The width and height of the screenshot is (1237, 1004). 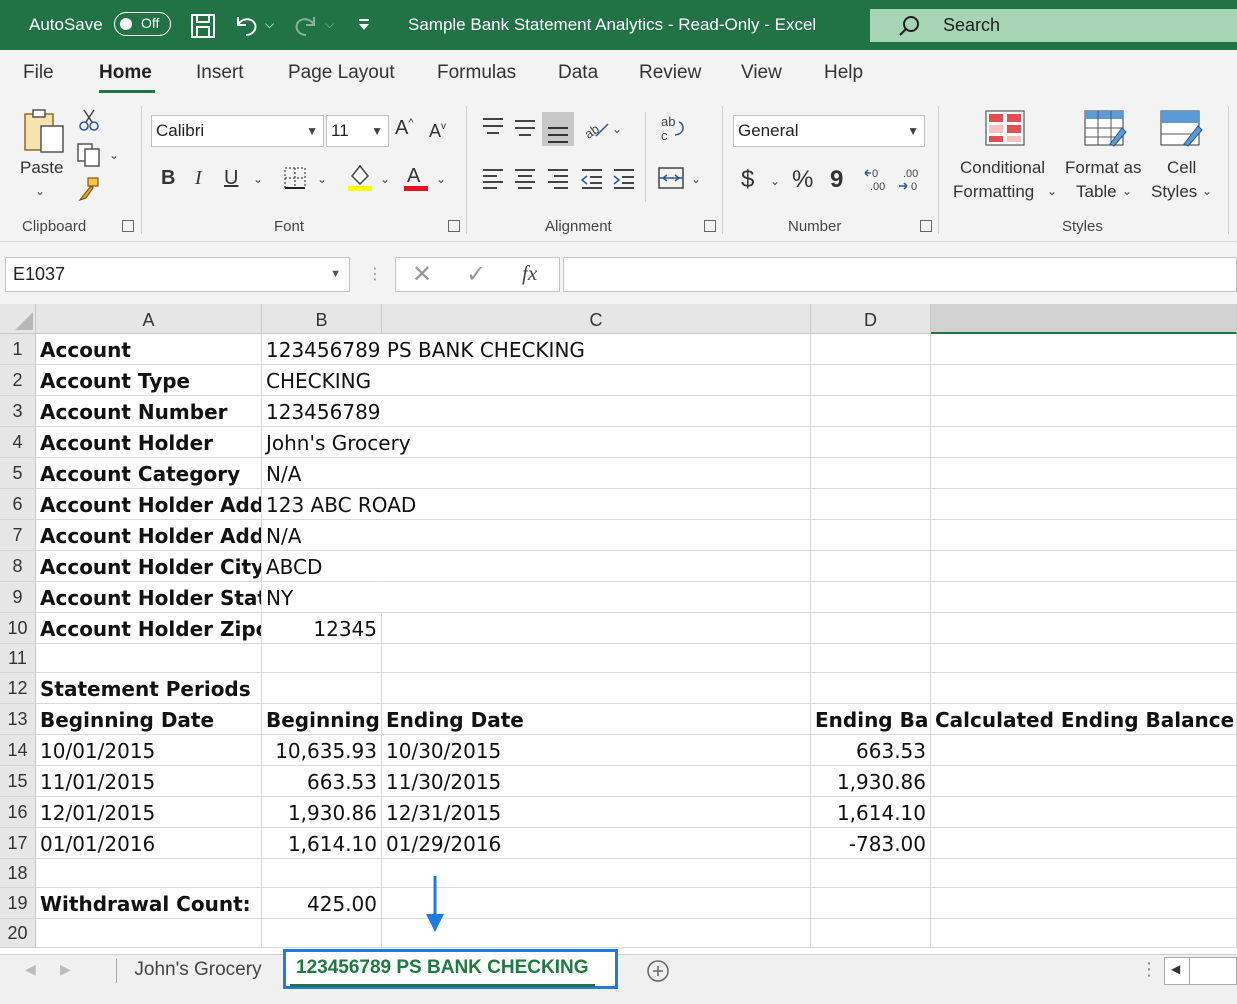 What do you see at coordinates (1084, 442) in the screenshot?
I see `cell-e4` at bounding box center [1084, 442].